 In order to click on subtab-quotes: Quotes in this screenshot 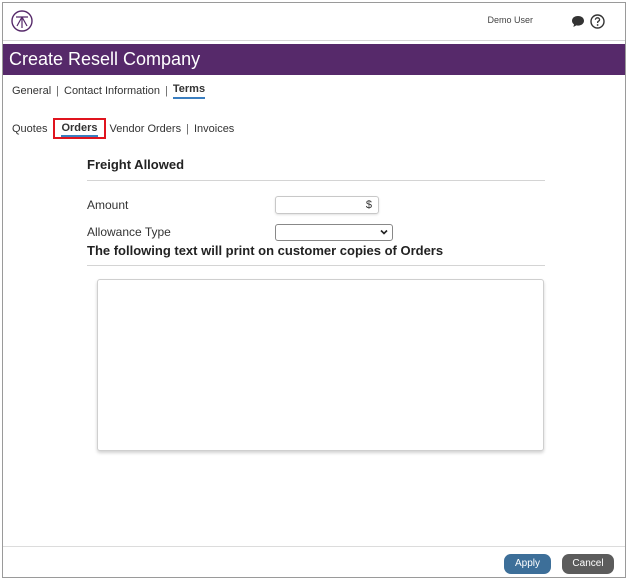, I will do `click(29, 129)`.